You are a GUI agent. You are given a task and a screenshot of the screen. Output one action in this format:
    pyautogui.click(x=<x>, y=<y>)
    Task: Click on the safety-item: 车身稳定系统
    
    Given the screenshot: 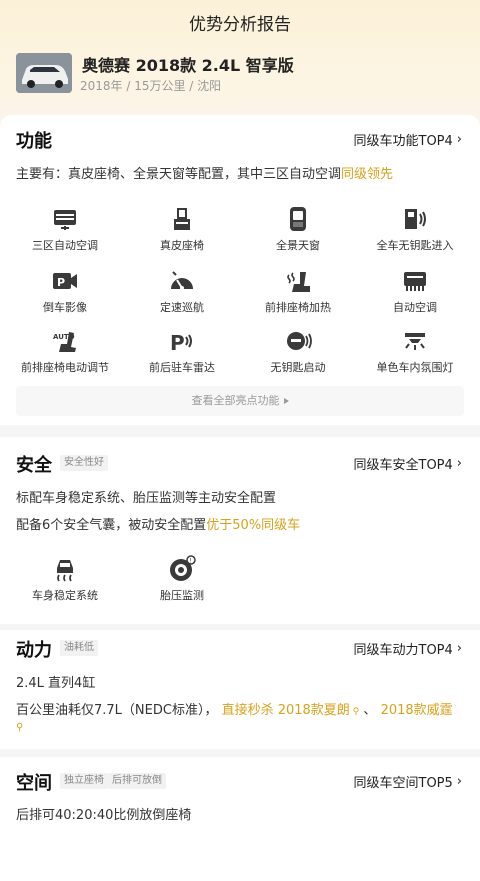 What is the action you would take?
    pyautogui.click(x=65, y=579)
    